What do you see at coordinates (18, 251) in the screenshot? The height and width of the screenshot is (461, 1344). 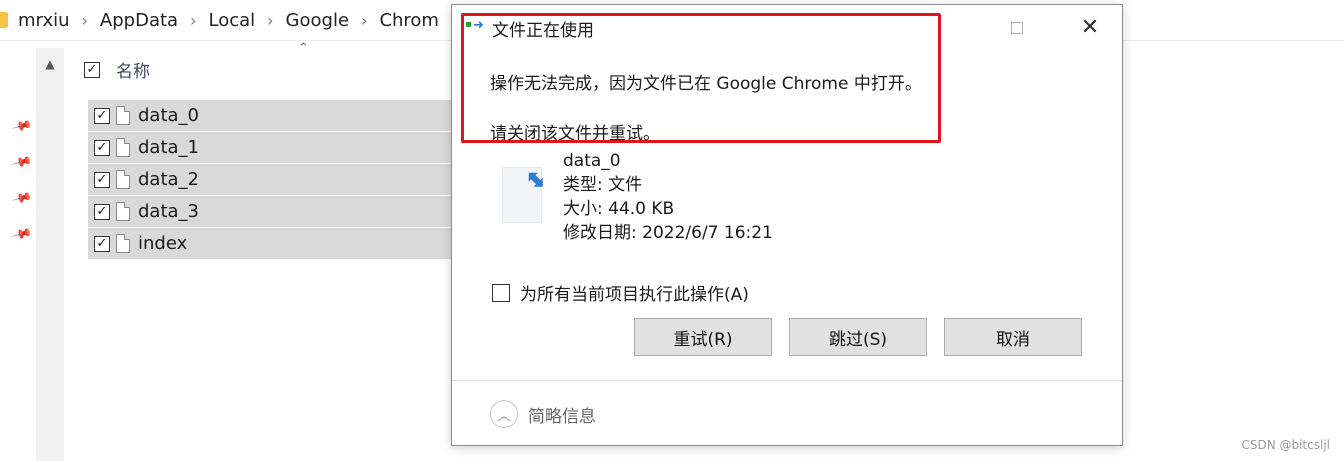 I see `navigation-pane: 📌 📌 📌 📌` at bounding box center [18, 251].